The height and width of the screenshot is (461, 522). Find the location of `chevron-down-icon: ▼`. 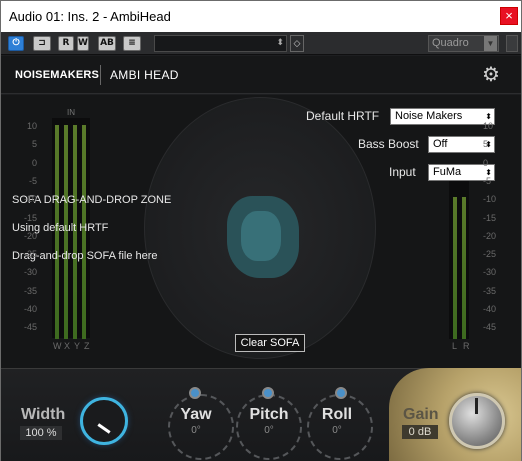

chevron-down-icon: ▼ is located at coordinates (490, 43).